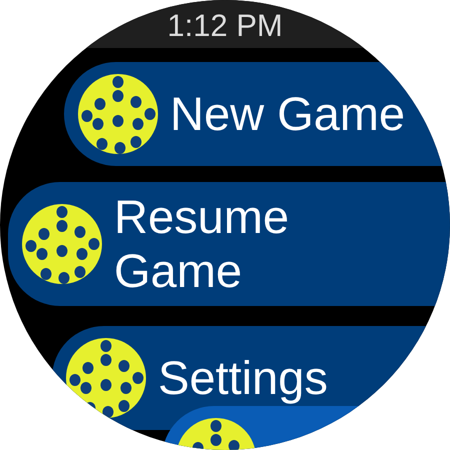 The width and height of the screenshot is (450, 450). Describe the element at coordinates (225, 26) in the screenshot. I see `clock-time: 1:12 PM` at that location.